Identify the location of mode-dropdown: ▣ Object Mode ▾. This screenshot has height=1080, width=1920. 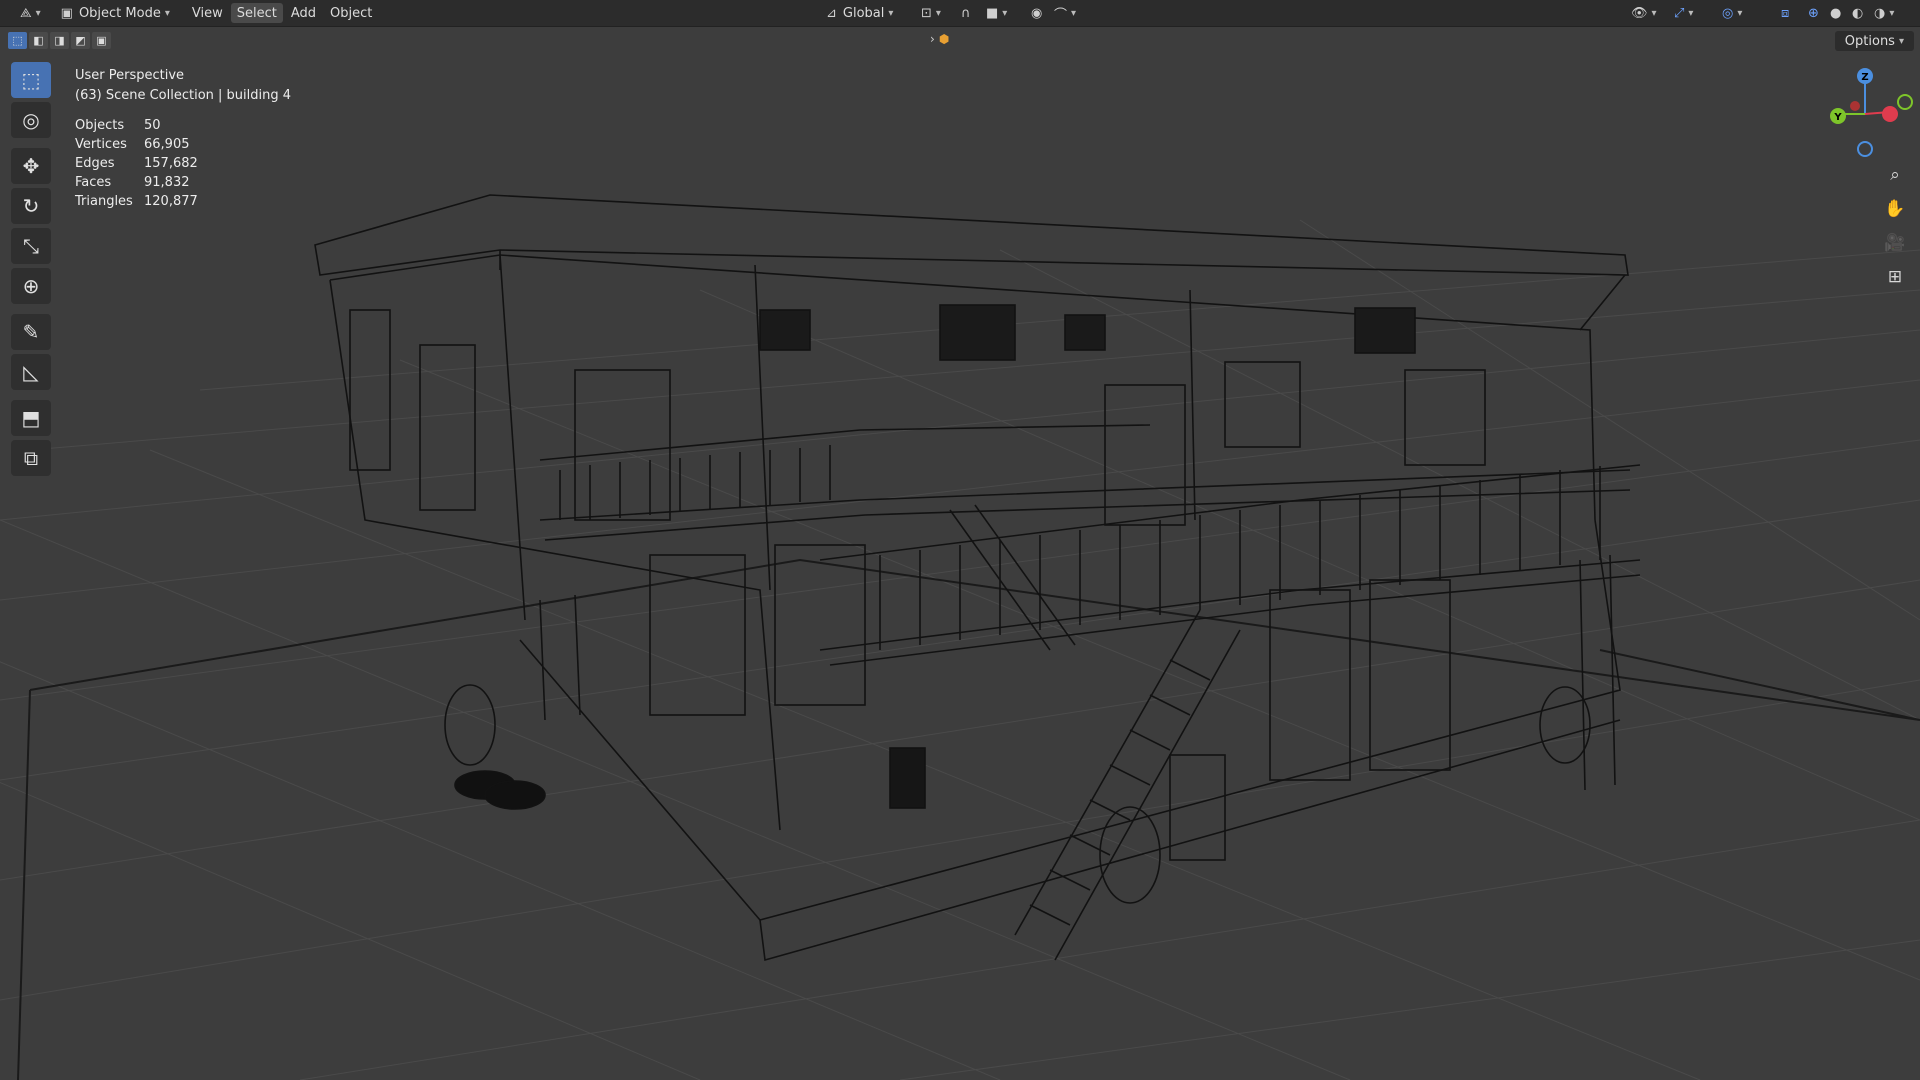
(115, 13).